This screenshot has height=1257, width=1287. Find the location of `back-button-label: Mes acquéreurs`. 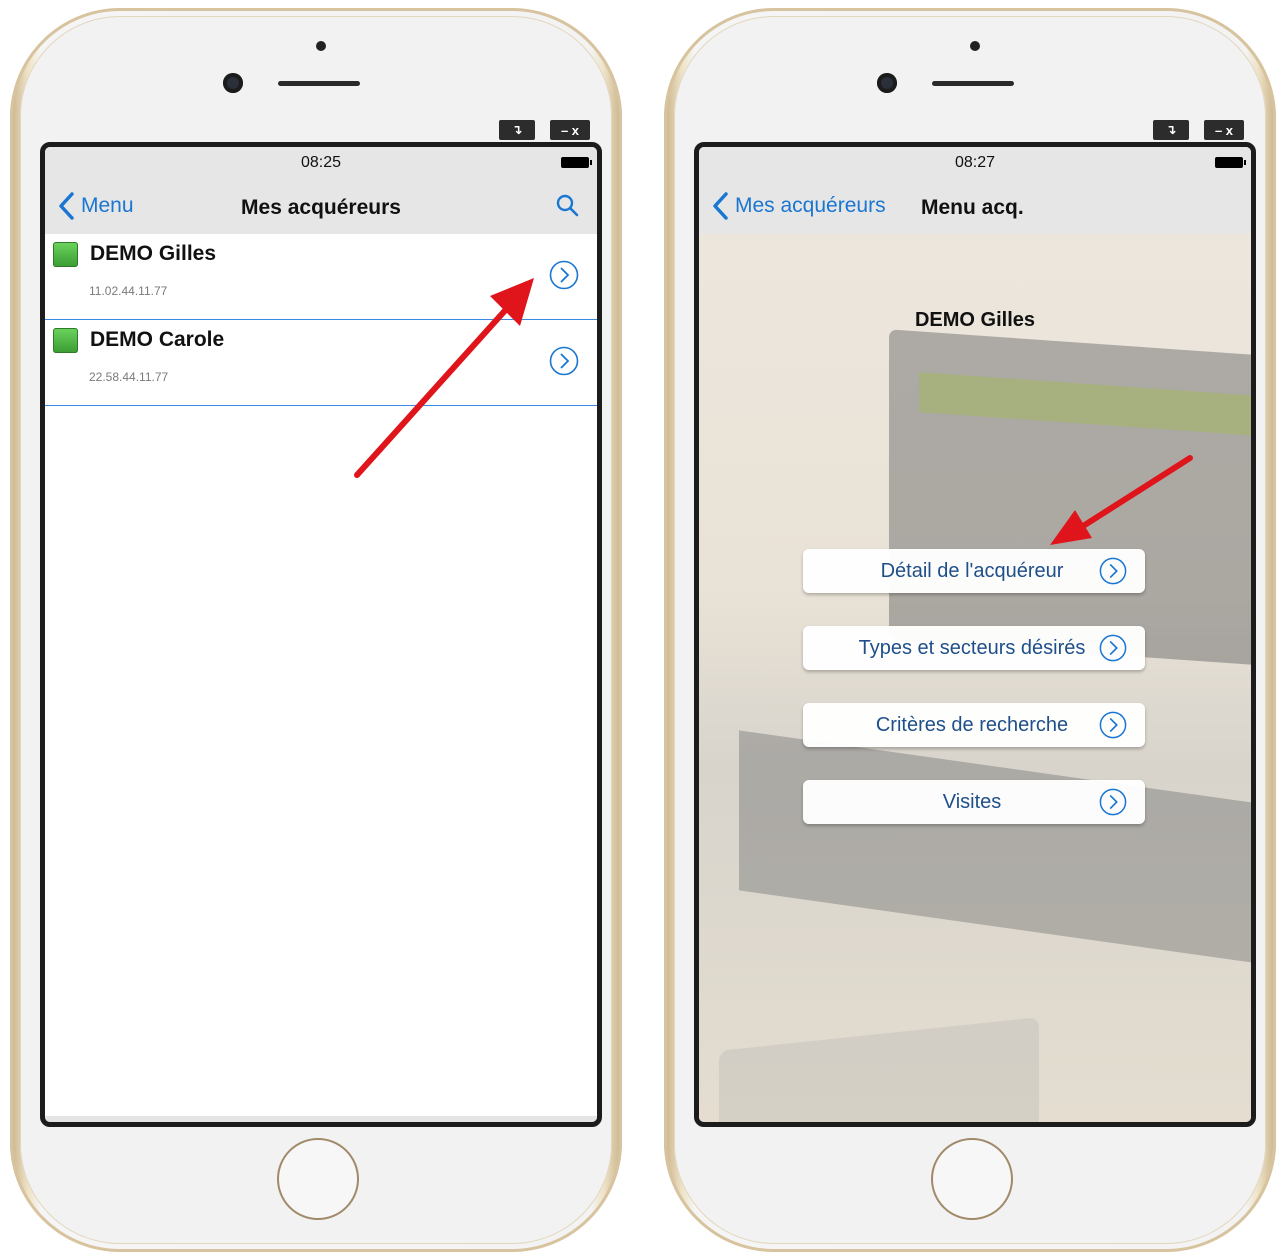

back-button-label: Mes acquéreurs is located at coordinates (810, 205).